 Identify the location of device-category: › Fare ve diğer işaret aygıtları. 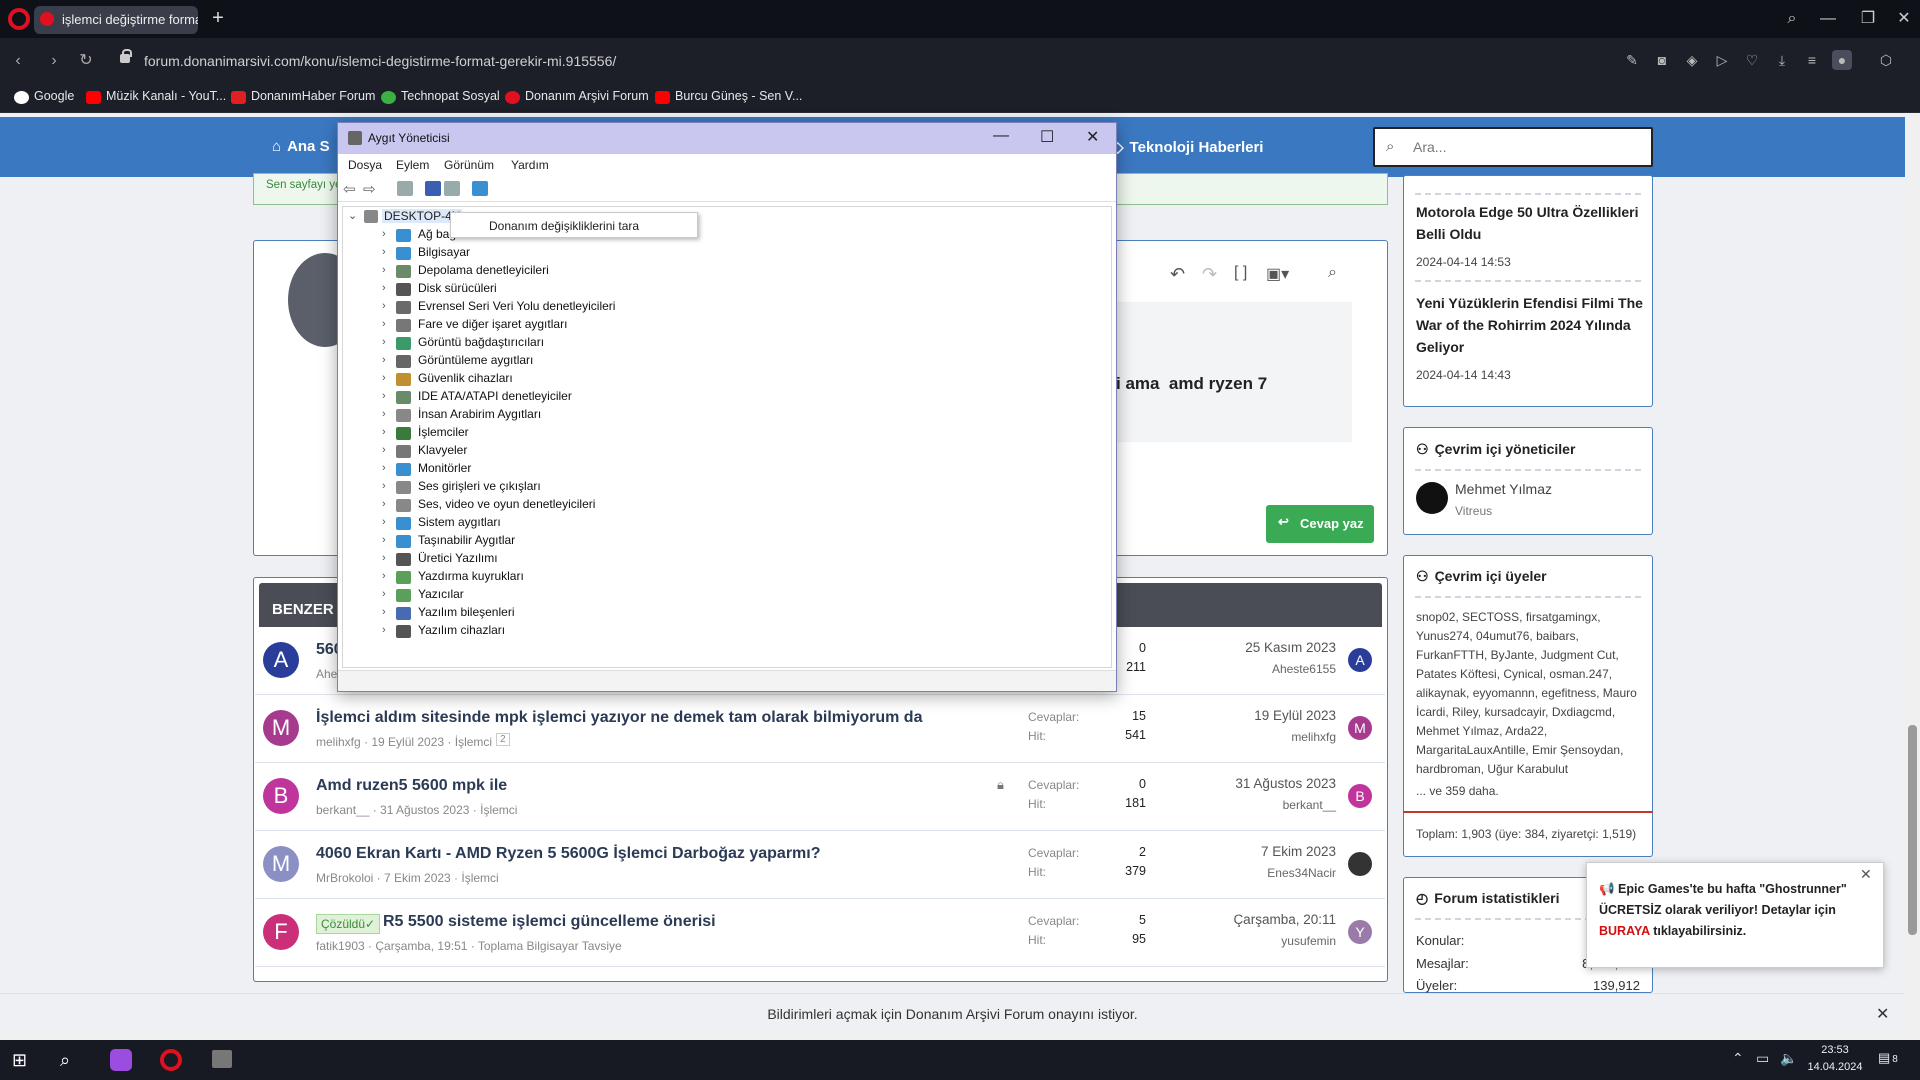
(474, 326).